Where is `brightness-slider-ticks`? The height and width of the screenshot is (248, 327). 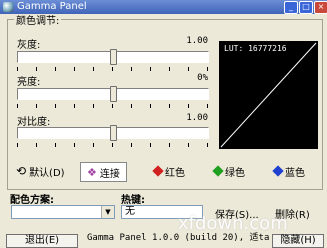
brightness-slider-ticks is located at coordinates (113, 106).